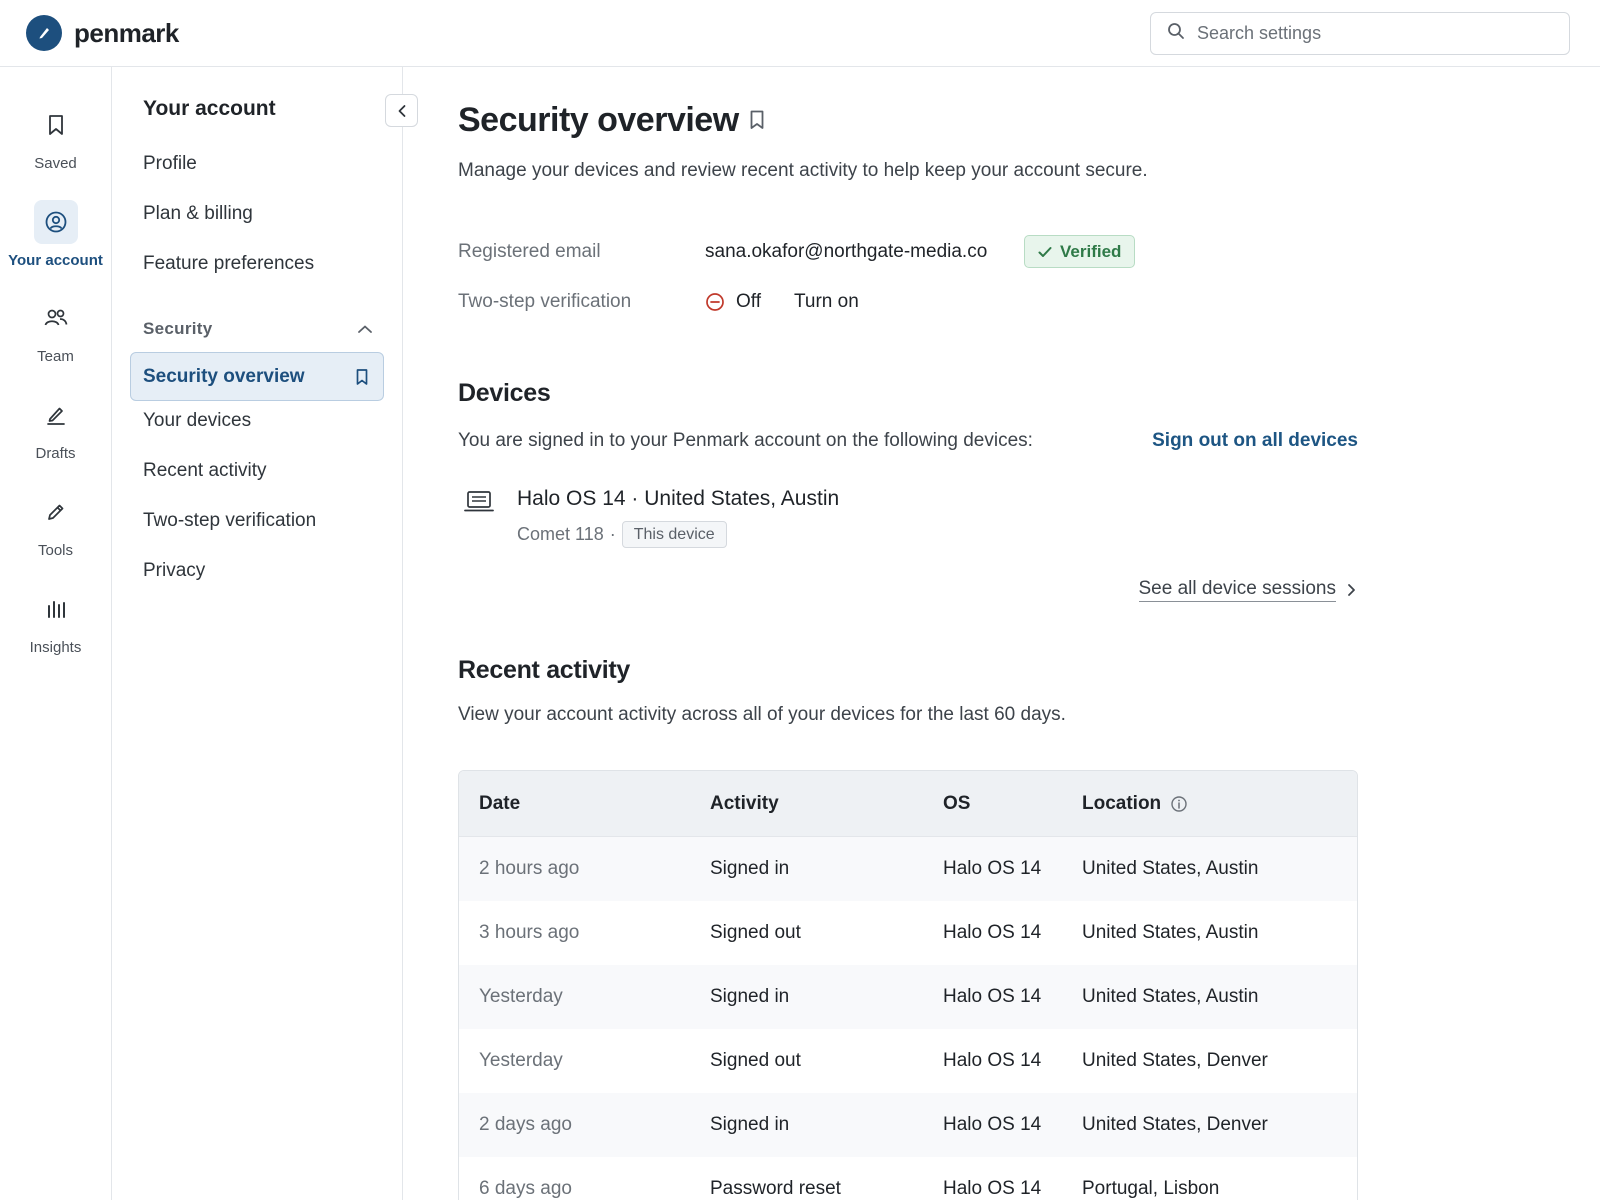 The width and height of the screenshot is (1600, 1200). I want to click on app-name: penmark, so click(126, 32).